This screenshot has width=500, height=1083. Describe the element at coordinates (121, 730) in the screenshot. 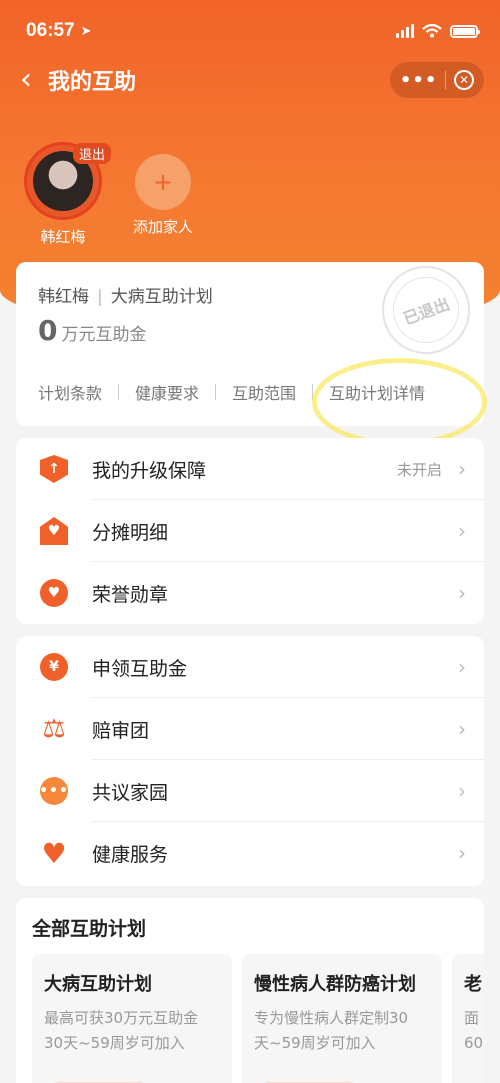

I see `menu-label: 赔审团` at that location.